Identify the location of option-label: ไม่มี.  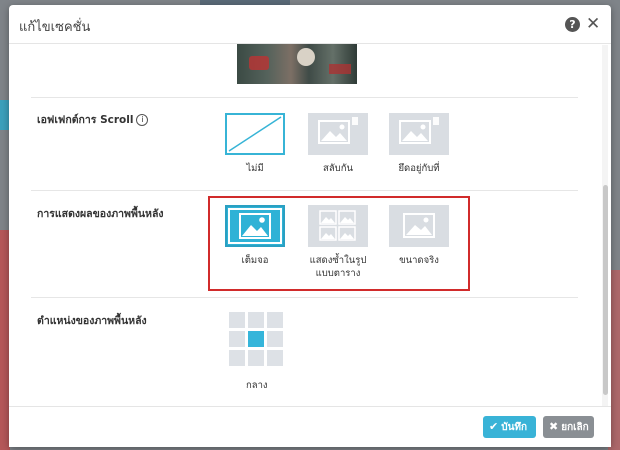
(255, 168).